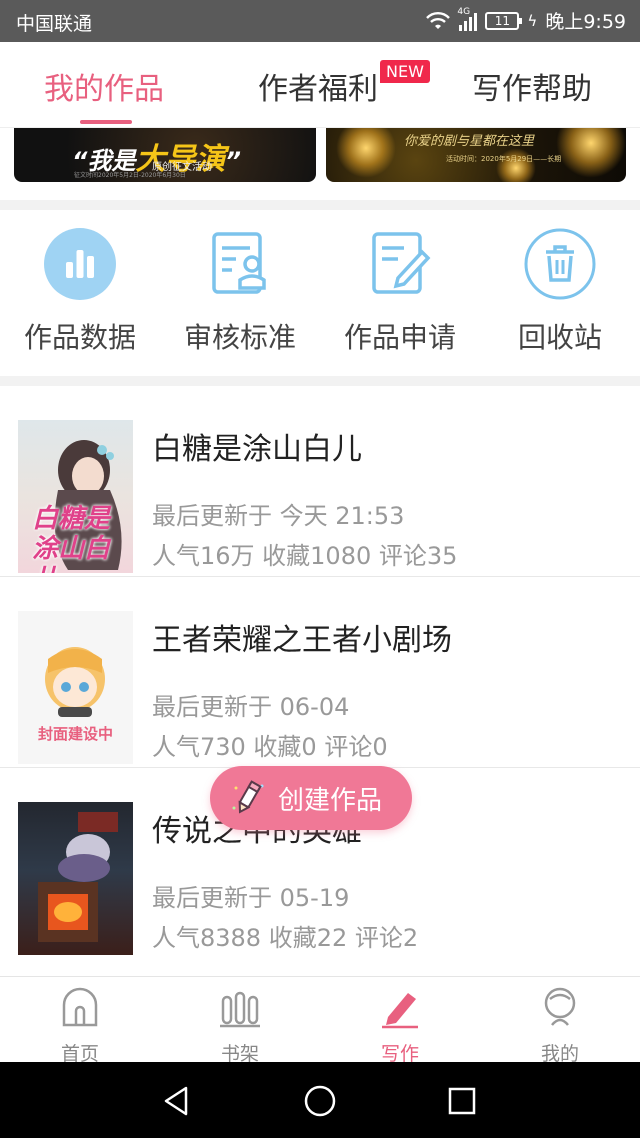 This screenshot has height=1138, width=640. I want to click on chart-icon, so click(80, 264).